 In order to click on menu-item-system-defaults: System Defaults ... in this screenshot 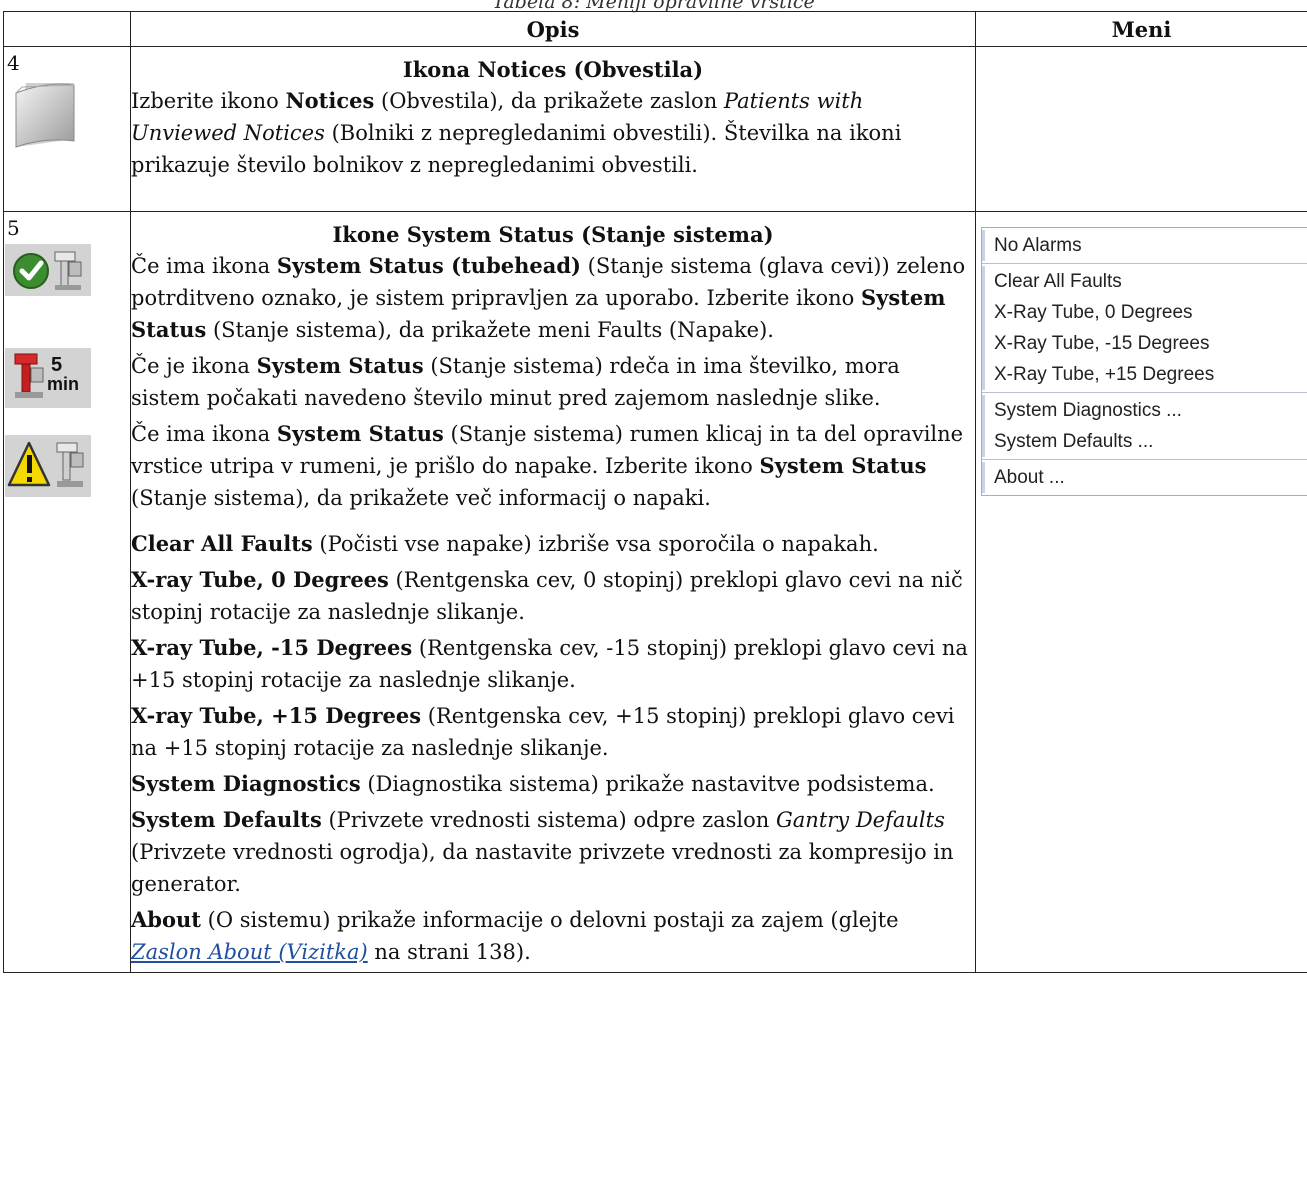, I will do `click(1144, 441)`.